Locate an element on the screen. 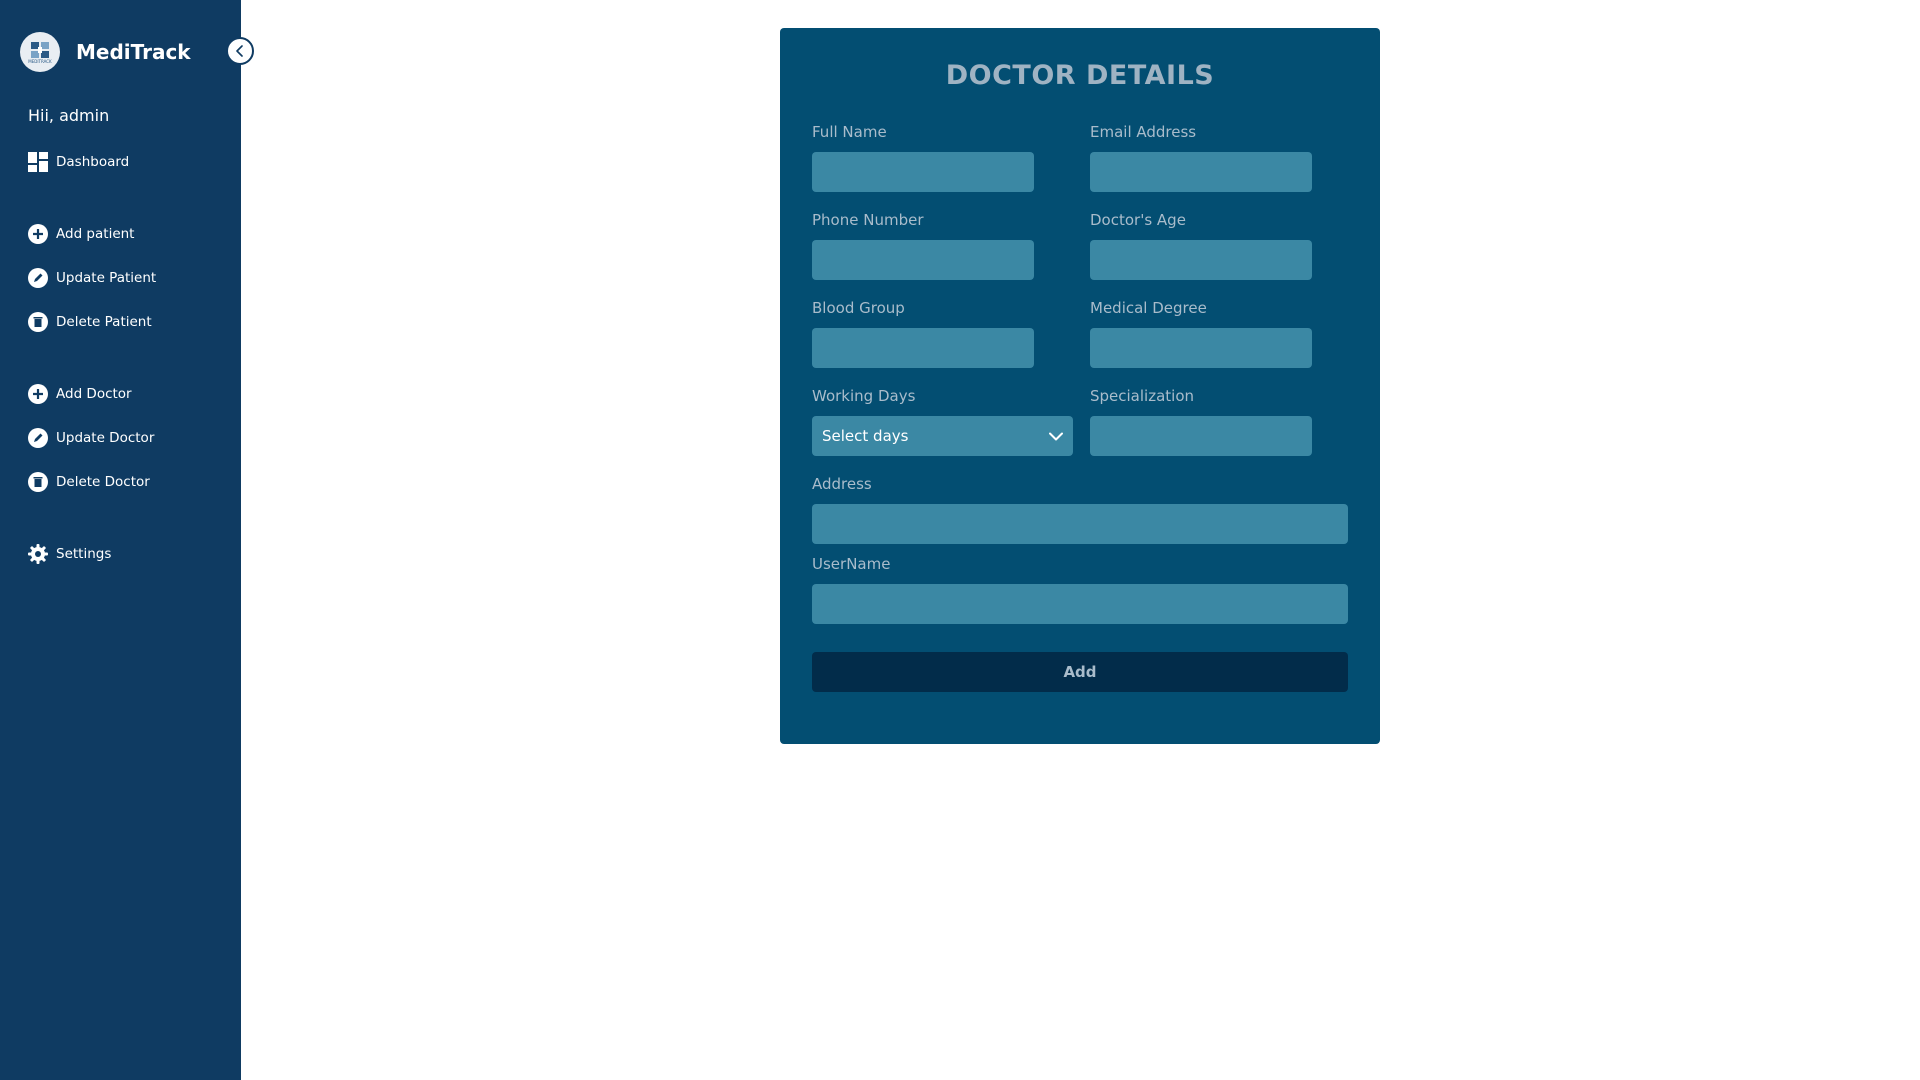  logo-emblem-icon is located at coordinates (40, 49).